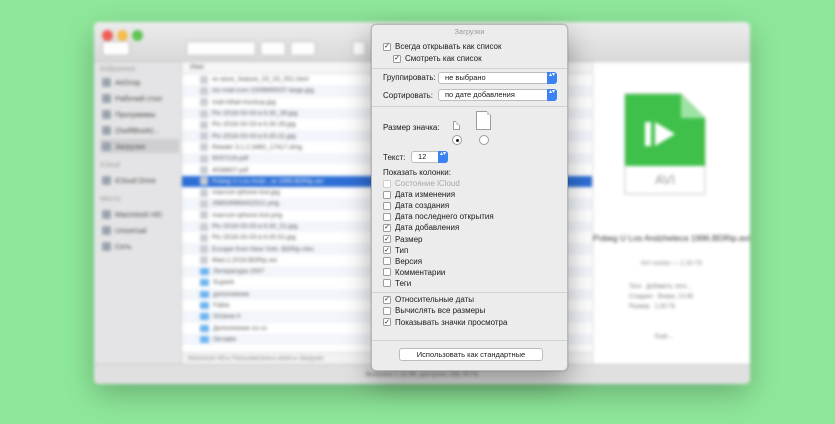 This screenshot has height=424, width=835. I want to click on arrange-button, so click(273, 48).